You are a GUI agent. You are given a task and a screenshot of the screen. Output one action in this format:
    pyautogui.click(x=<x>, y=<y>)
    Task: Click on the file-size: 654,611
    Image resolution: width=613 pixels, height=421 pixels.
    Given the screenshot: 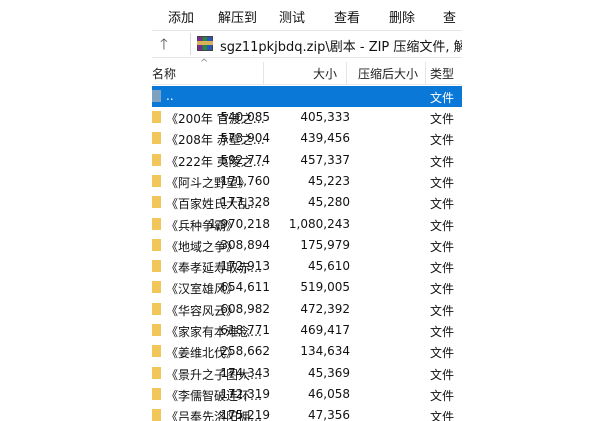 What is the action you would take?
    pyautogui.click(x=245, y=287)
    